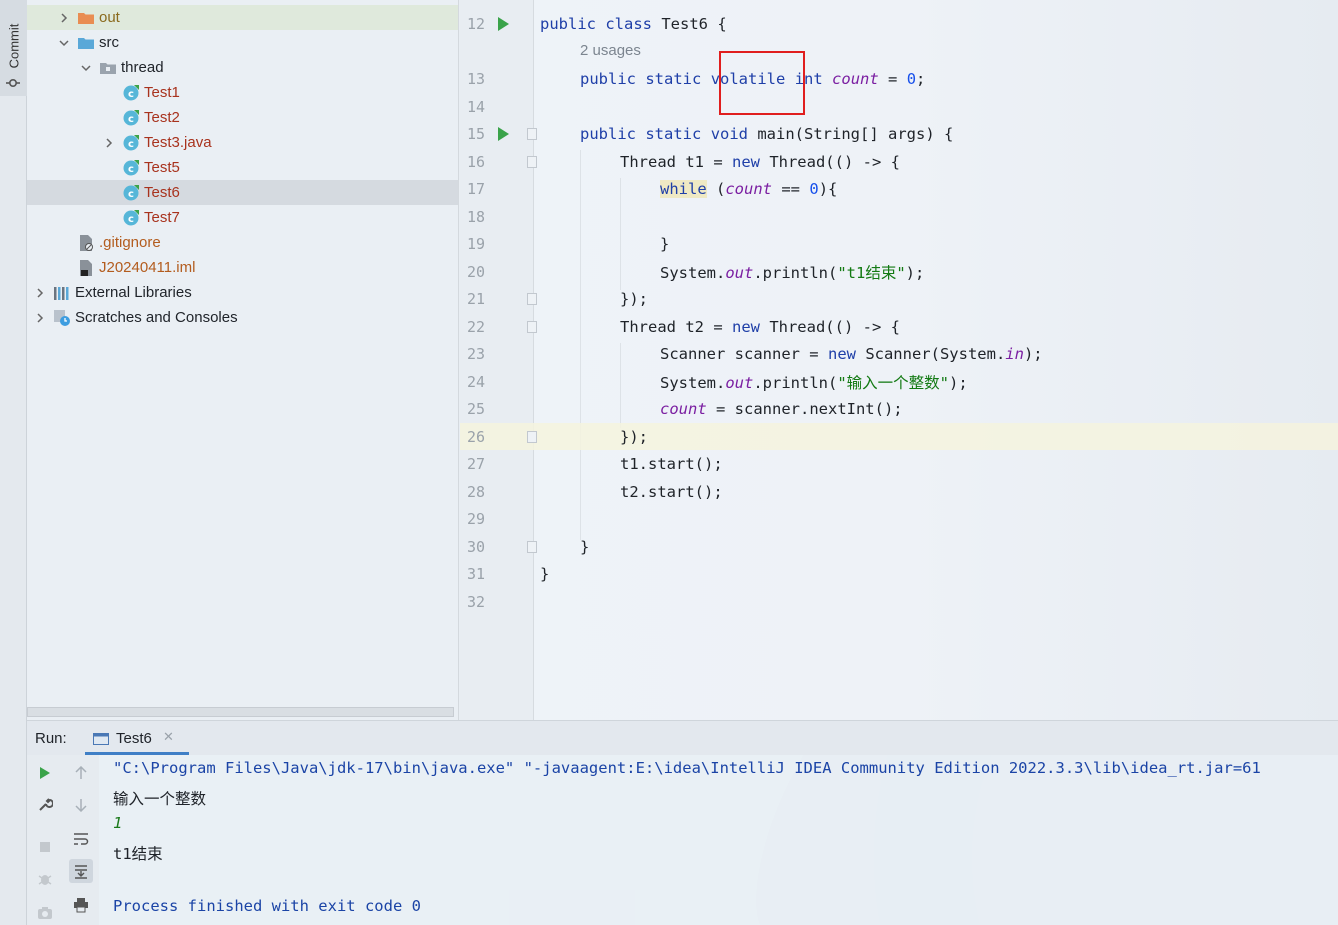 This screenshot has width=1338, height=925. I want to click on code-line: 13 public static volatile int count = 0;, so click(899, 78).